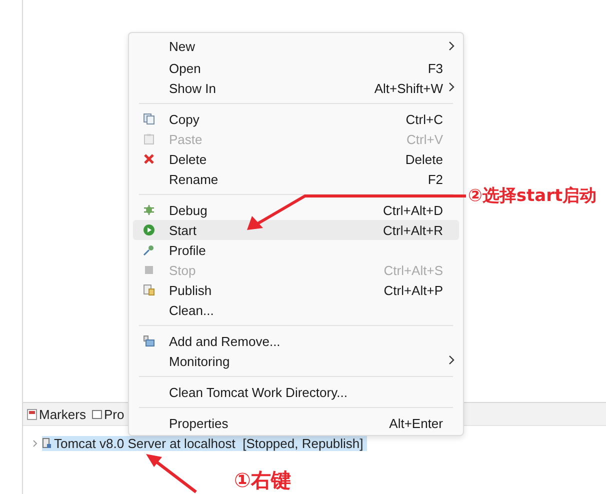 This screenshot has width=606, height=494. I want to click on menu-item: Publish Ctrl+Alt+P, so click(296, 290).